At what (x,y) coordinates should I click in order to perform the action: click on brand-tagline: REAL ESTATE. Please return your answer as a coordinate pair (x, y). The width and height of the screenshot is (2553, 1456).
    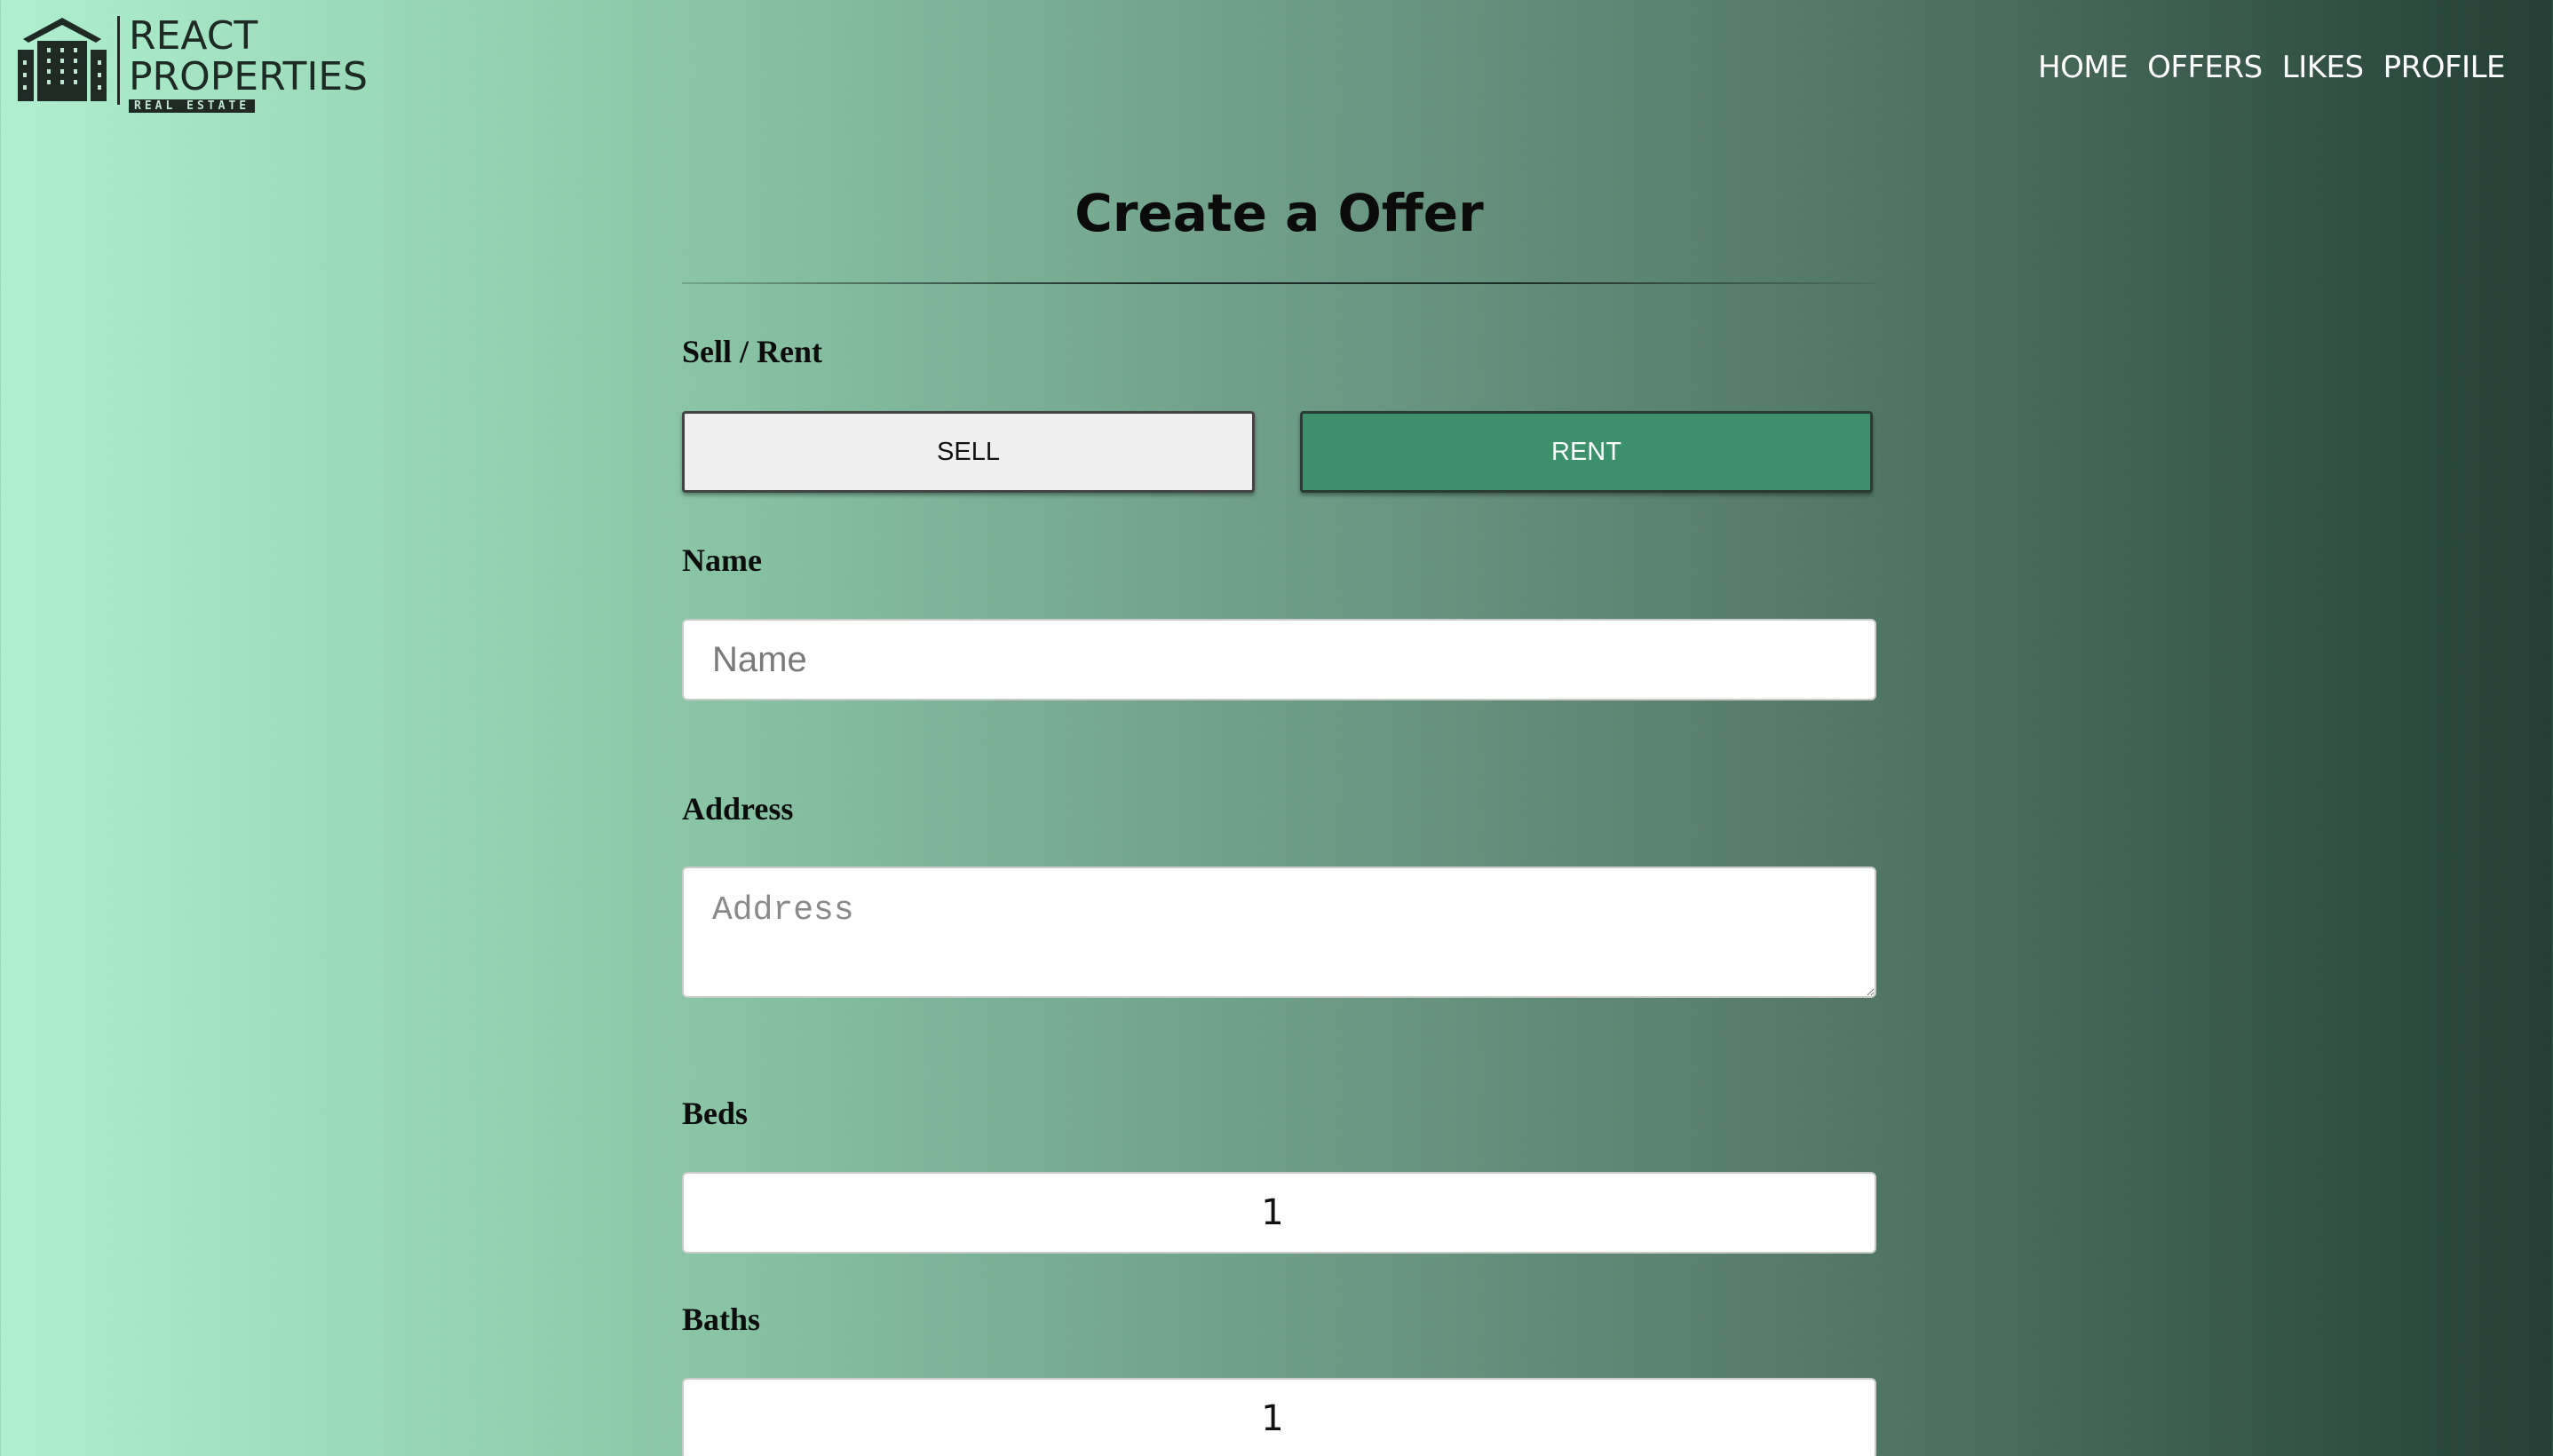
    Looking at the image, I should click on (192, 106).